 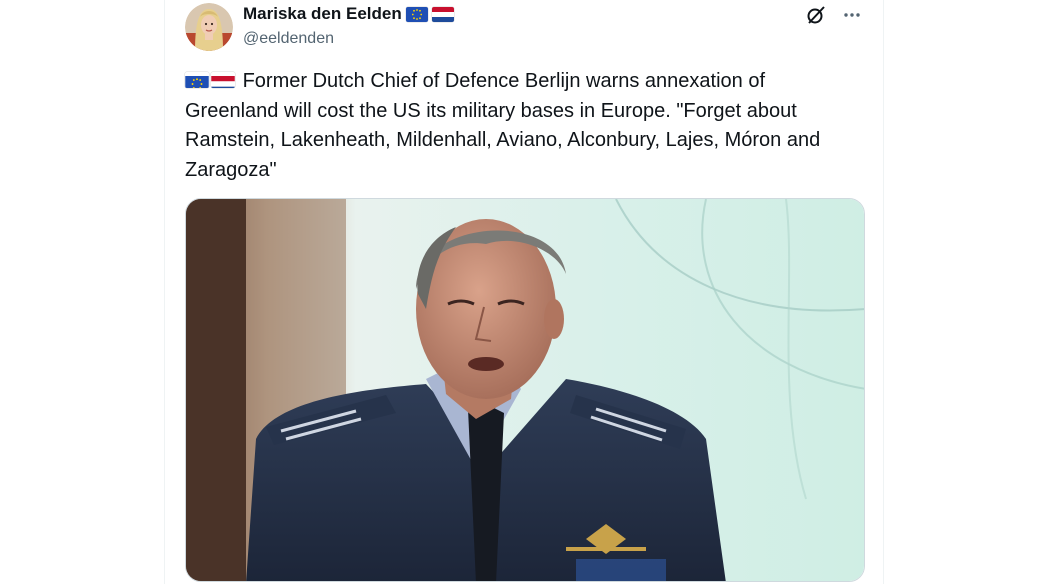 What do you see at coordinates (231, 169) in the screenshot?
I see `tweet-line-4: Zaragoza"` at bounding box center [231, 169].